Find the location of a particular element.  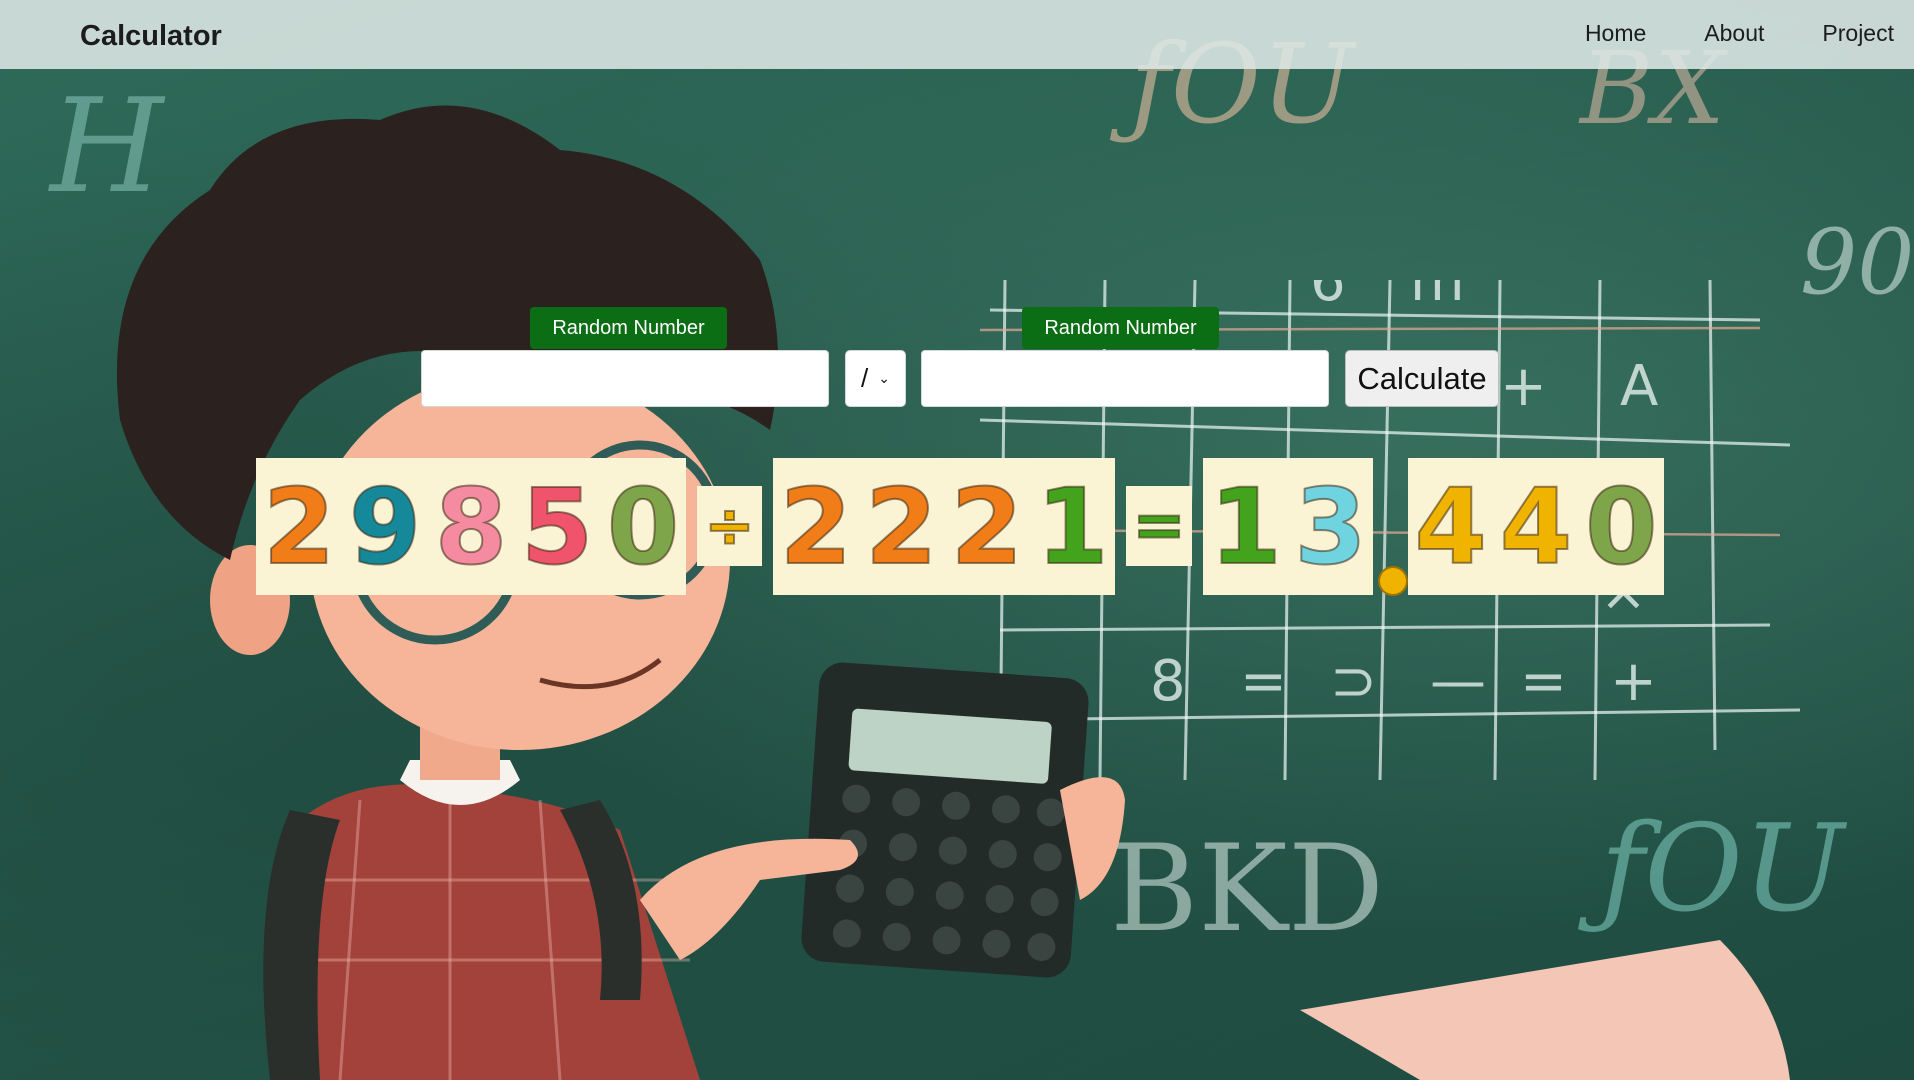

equals-tile: = is located at coordinates (1159, 526).